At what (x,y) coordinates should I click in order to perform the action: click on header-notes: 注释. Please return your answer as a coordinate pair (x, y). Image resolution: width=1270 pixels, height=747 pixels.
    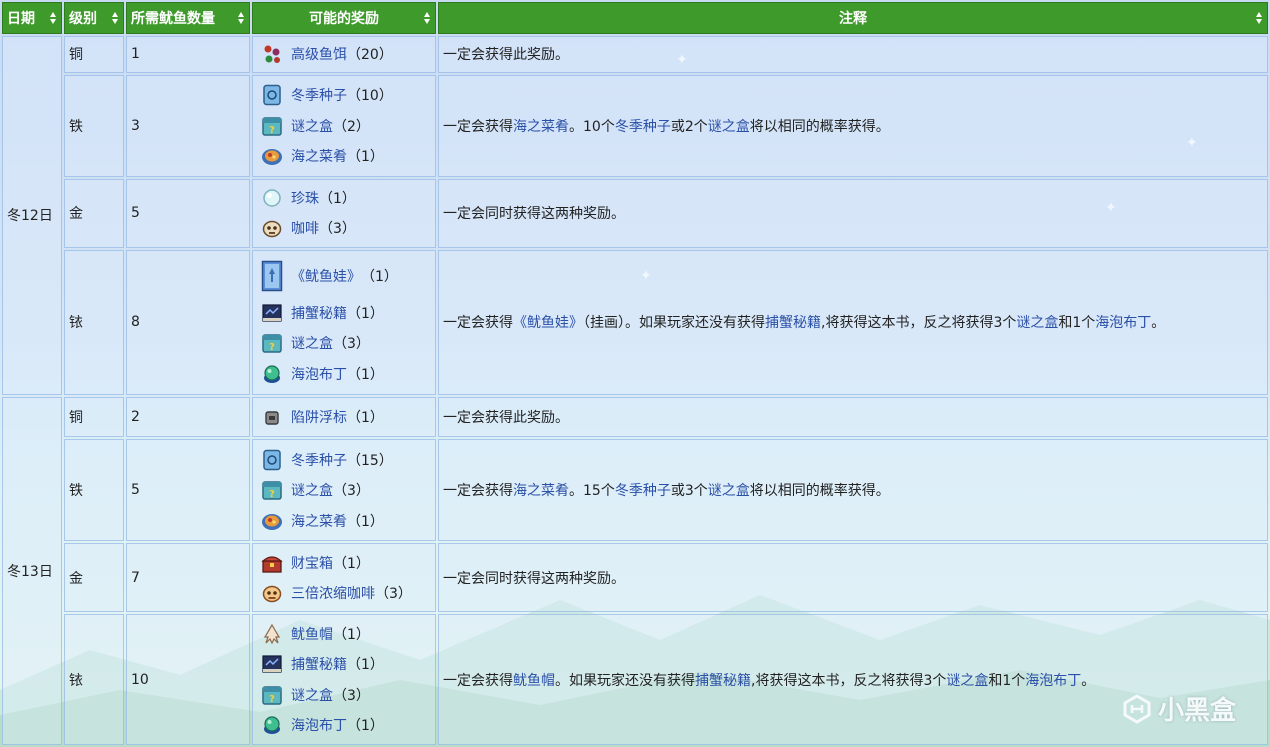
    Looking at the image, I should click on (853, 18).